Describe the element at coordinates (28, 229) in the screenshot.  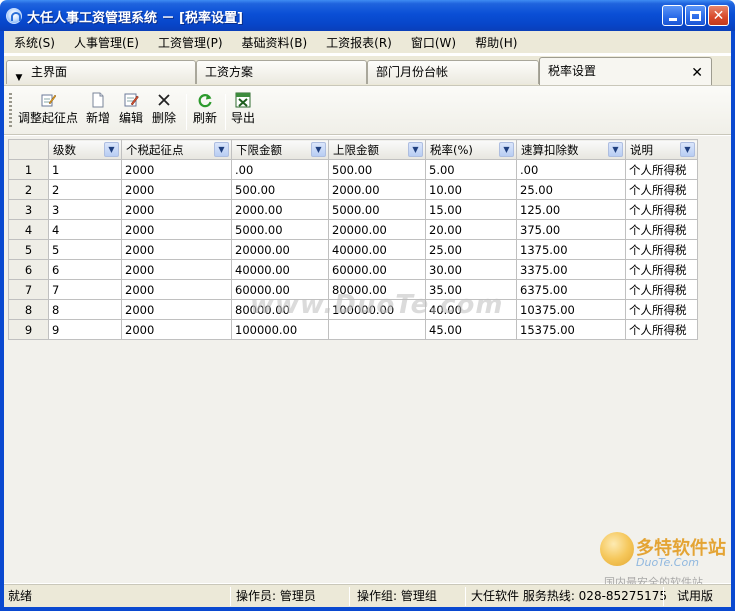
I see `row-number-cell: 4` at that location.